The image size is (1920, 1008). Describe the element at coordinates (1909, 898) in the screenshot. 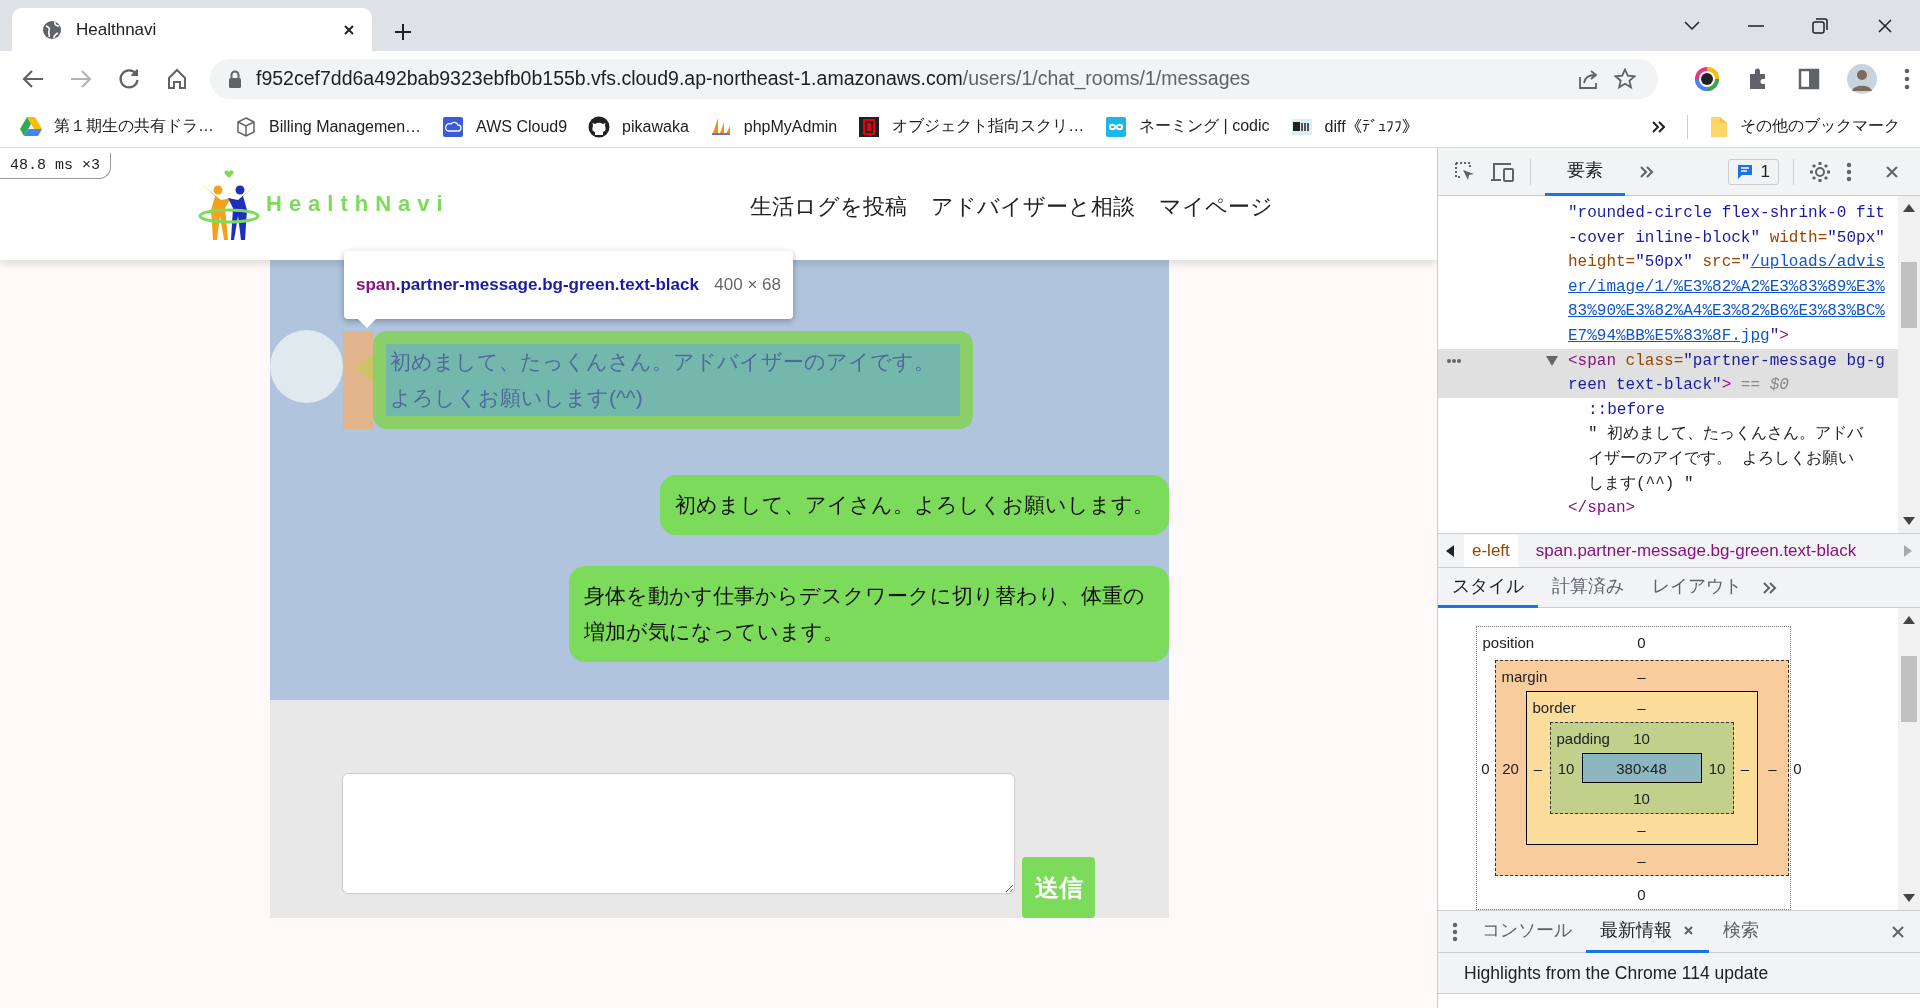

I see `scroll-down-icon` at that location.